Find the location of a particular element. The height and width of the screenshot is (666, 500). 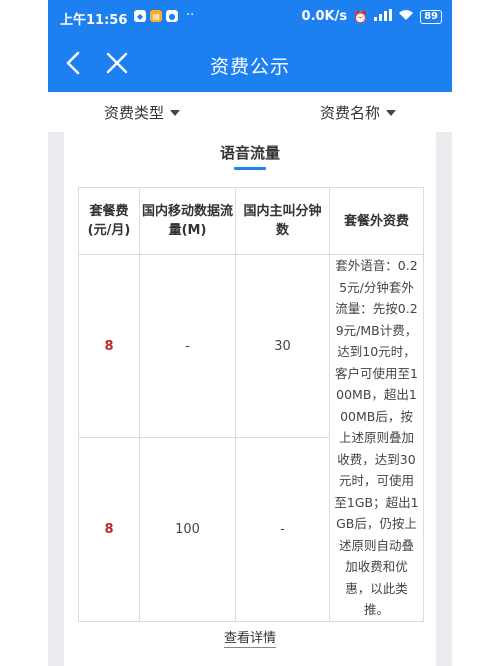

cell-data: 100 is located at coordinates (187, 529).